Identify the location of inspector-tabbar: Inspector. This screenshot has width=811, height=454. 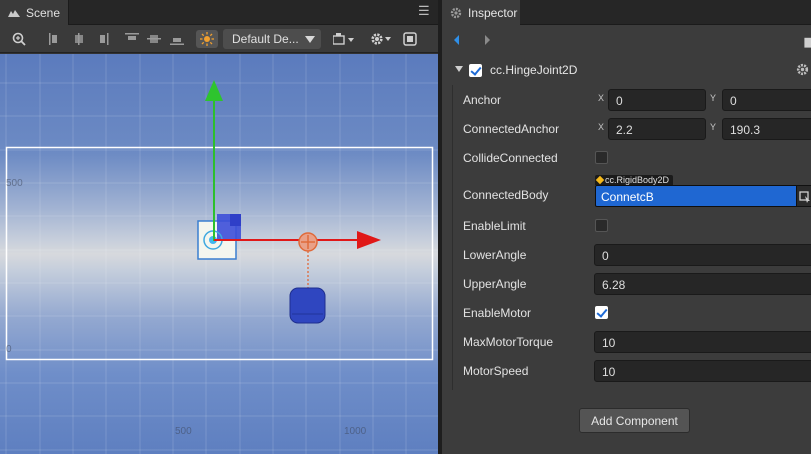
(626, 12).